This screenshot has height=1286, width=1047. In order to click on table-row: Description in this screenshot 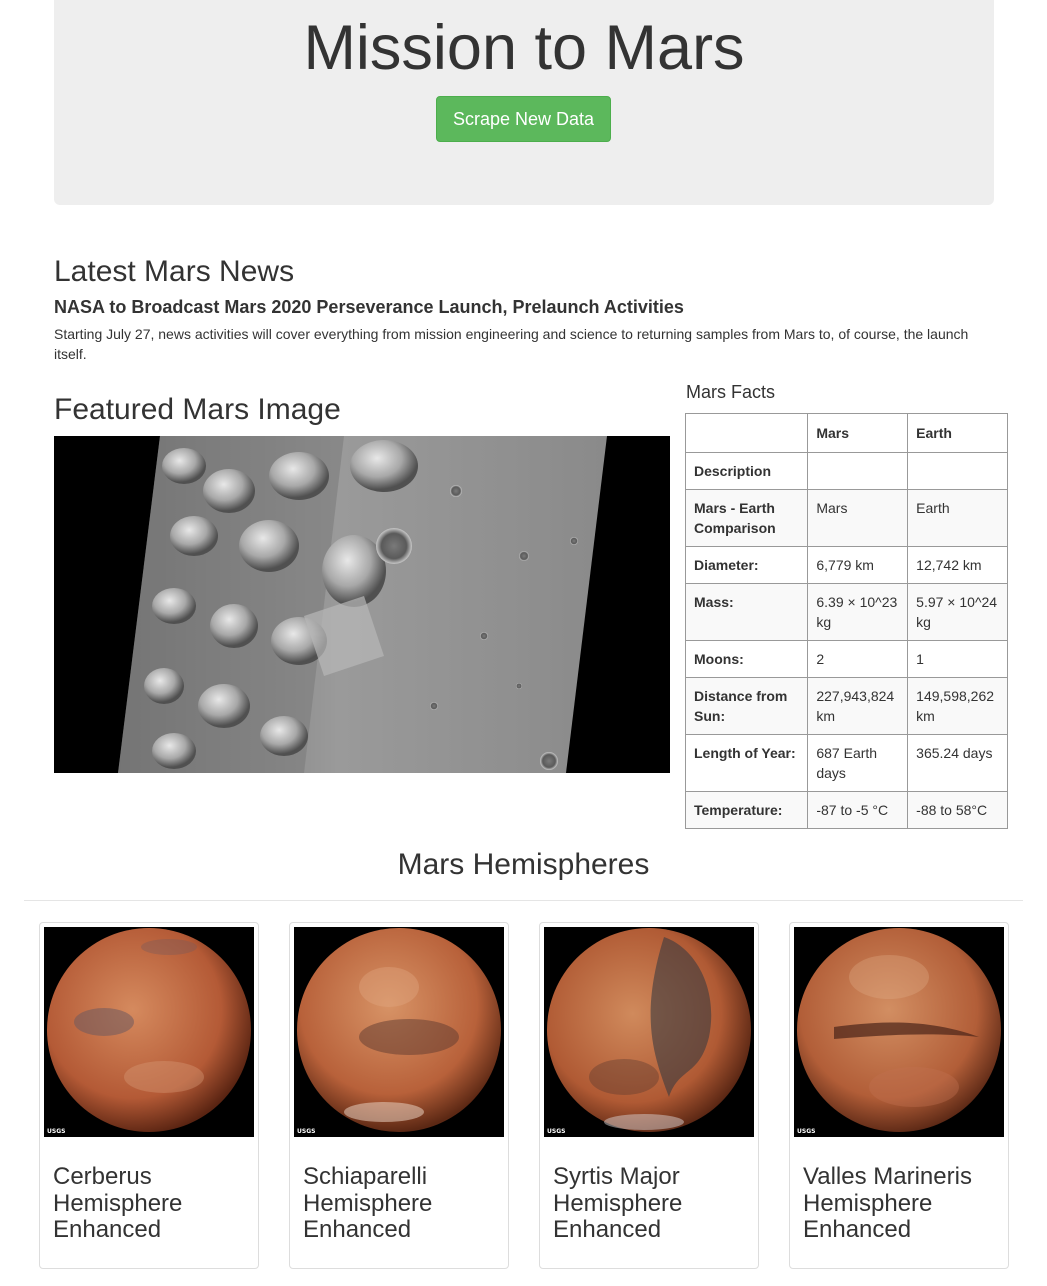, I will do `click(846, 471)`.